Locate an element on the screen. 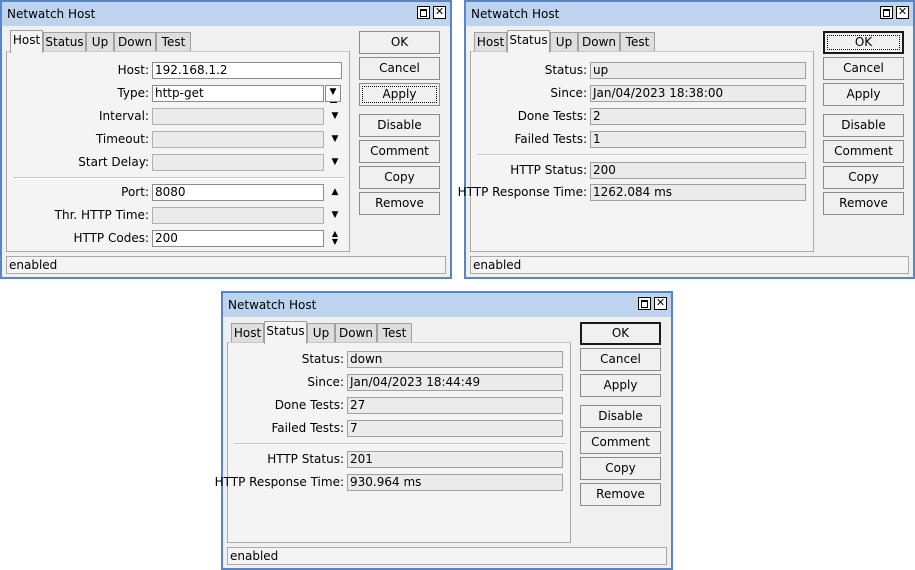 The height and width of the screenshot is (570, 915). spinner-icon: ▲ ▼ is located at coordinates (335, 238).